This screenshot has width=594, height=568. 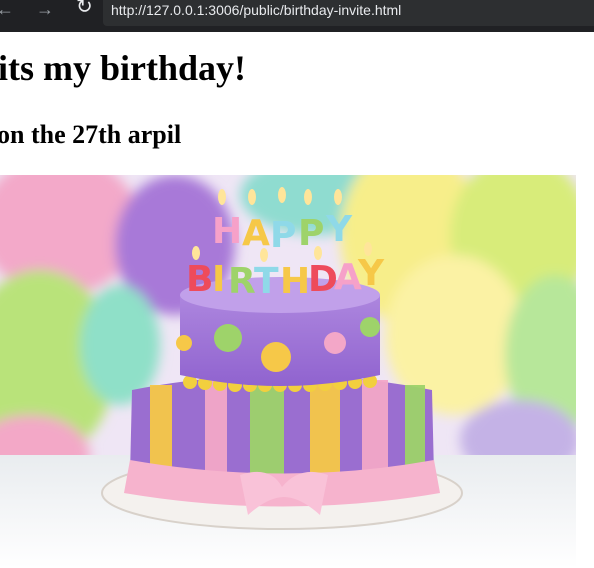 I want to click on forward-arrow-icon: →, so click(x=45, y=14).